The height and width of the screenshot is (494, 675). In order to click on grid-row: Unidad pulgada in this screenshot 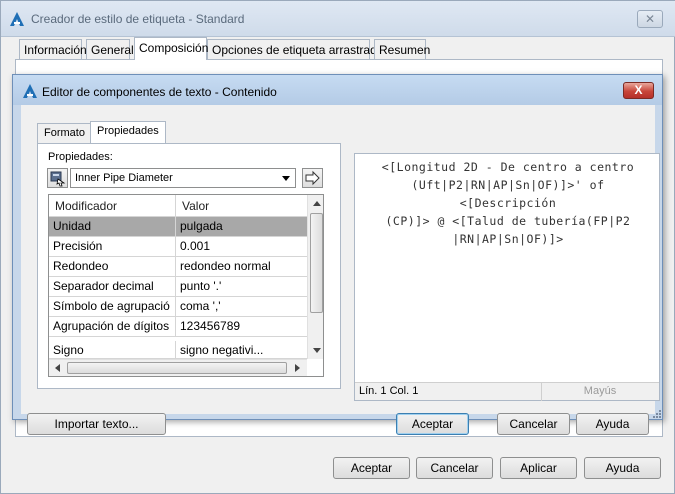, I will do `click(178, 227)`.